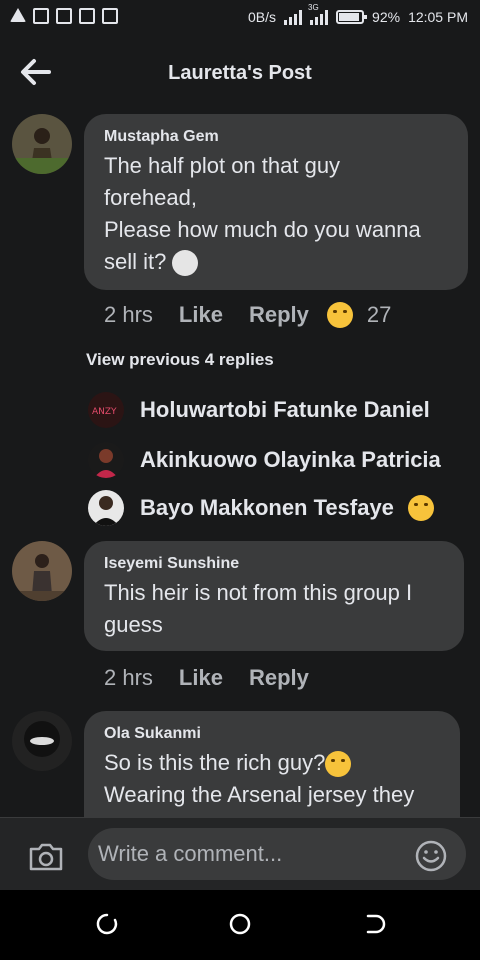 This screenshot has width=480, height=960. I want to click on comment-line: This heir is not from this group I, so click(258, 592).